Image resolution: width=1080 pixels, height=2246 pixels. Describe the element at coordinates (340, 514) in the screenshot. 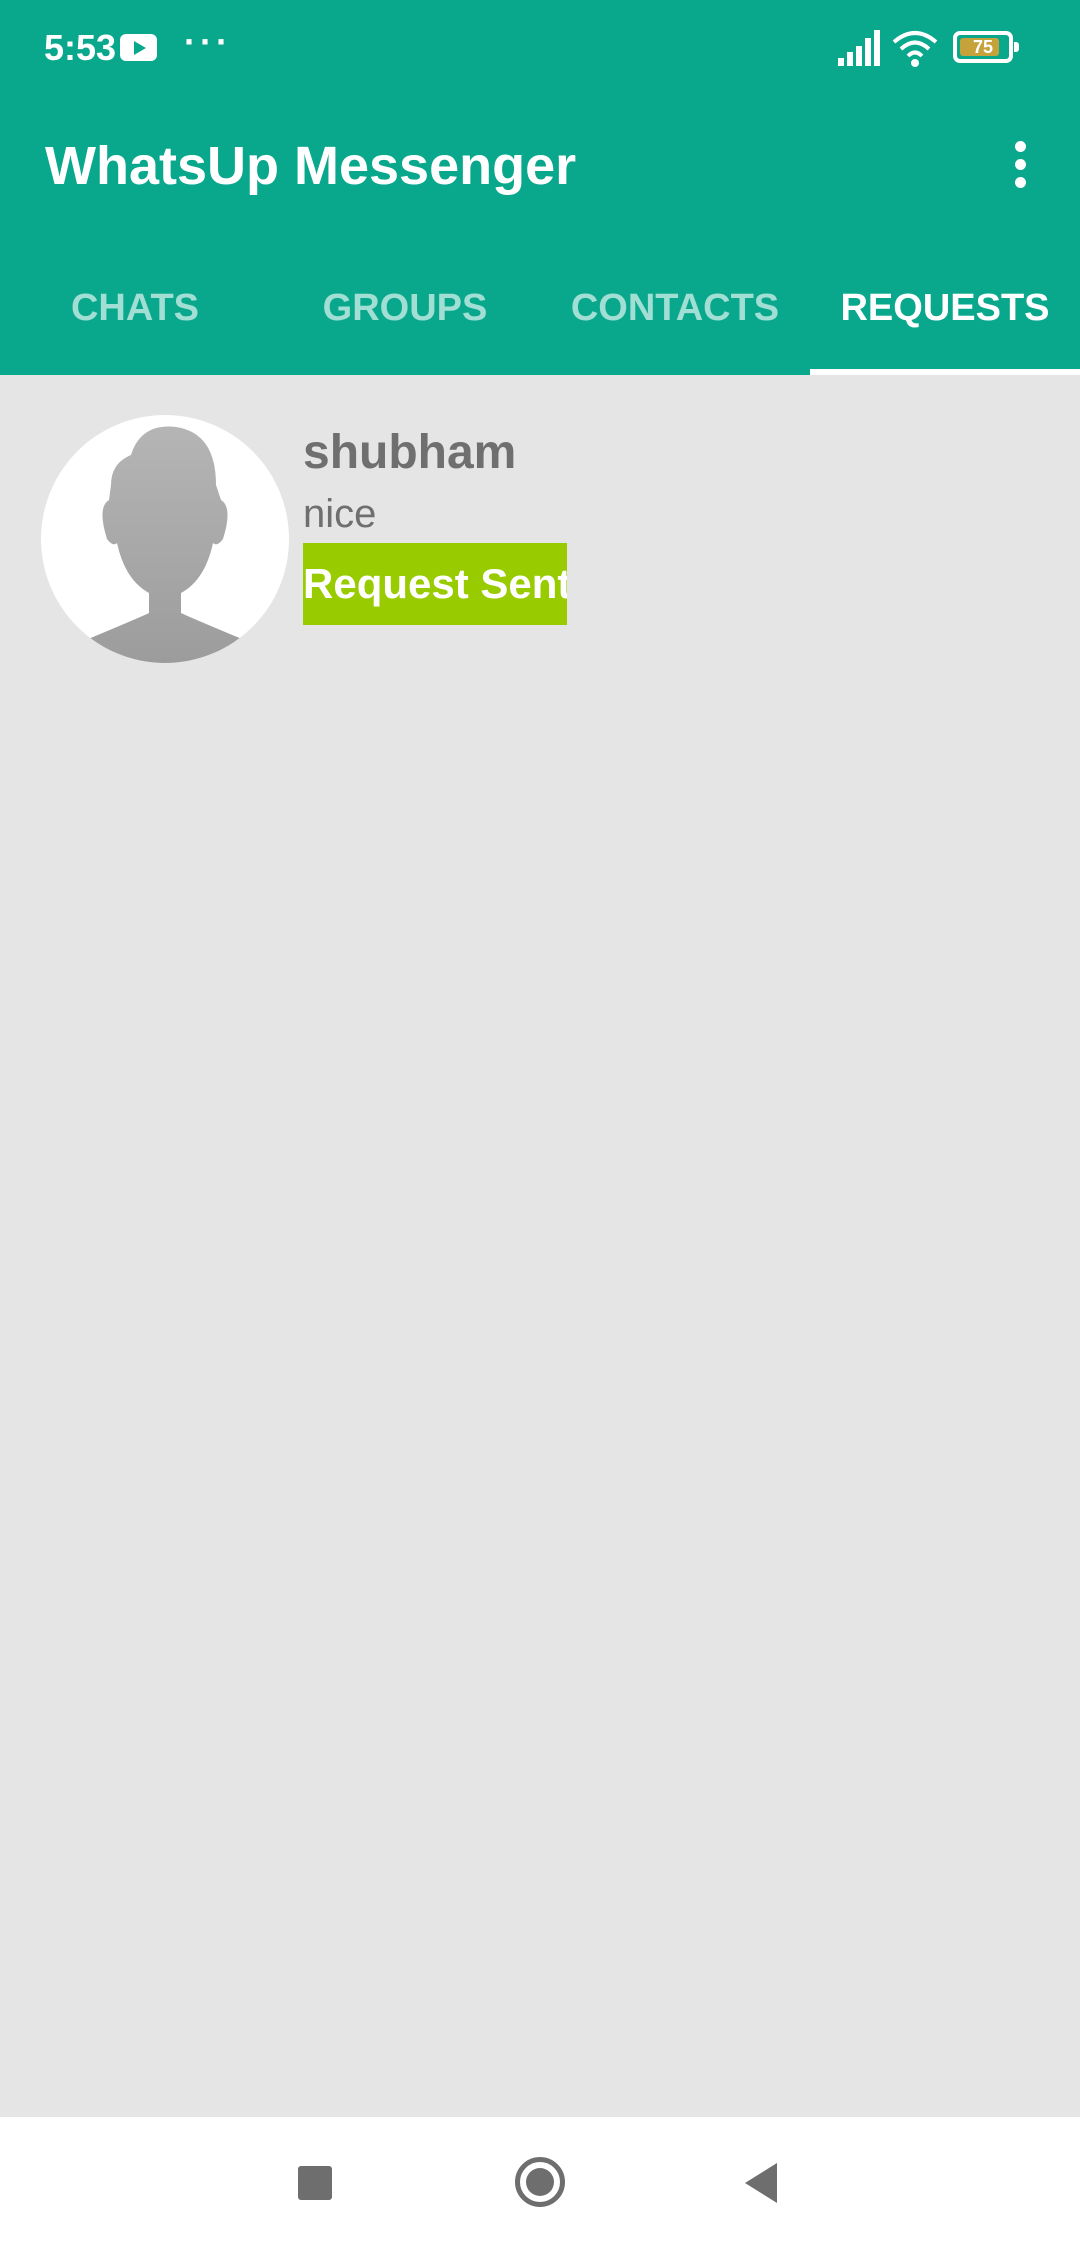

I see `contact-status: nice` at that location.